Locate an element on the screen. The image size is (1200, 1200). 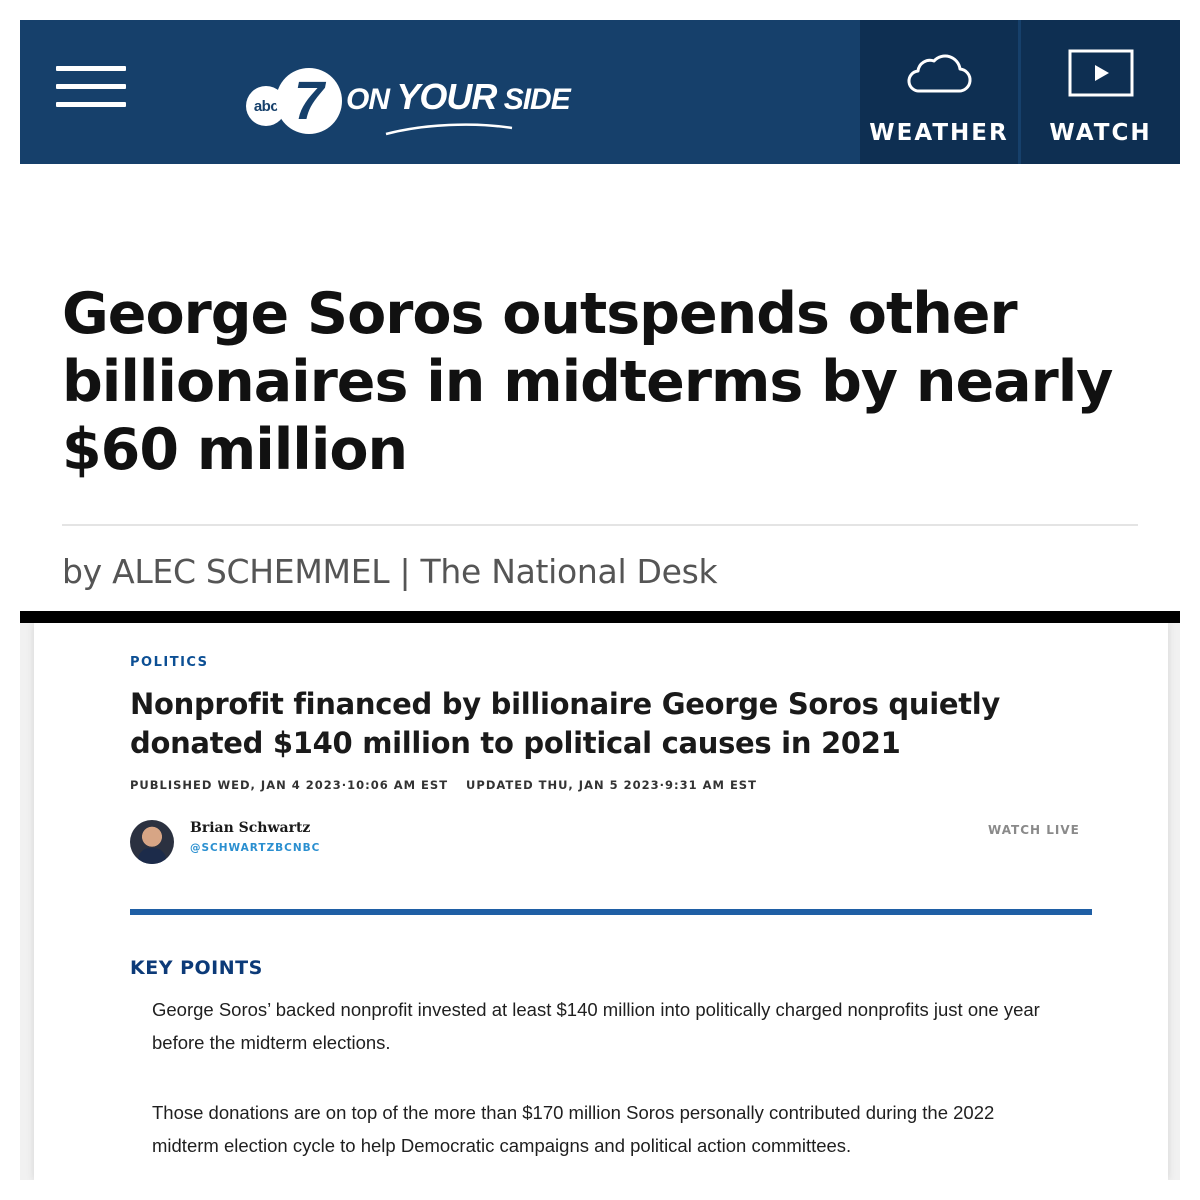
updated-date: UPDATED THU, JAN 5 2023·9:31 AM EST is located at coordinates (611, 785).